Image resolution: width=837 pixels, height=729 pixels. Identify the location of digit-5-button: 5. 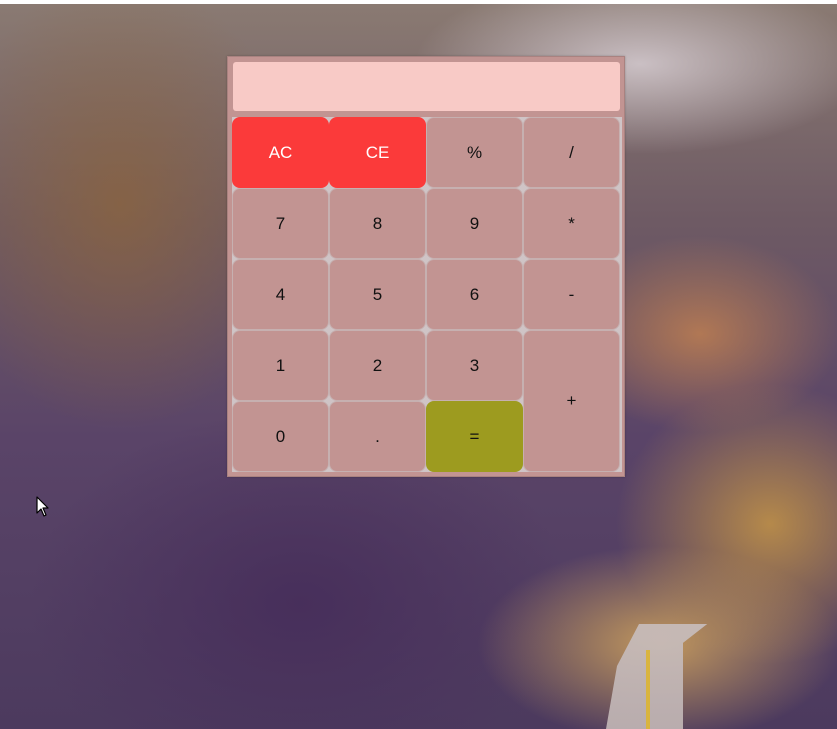
(377, 294).